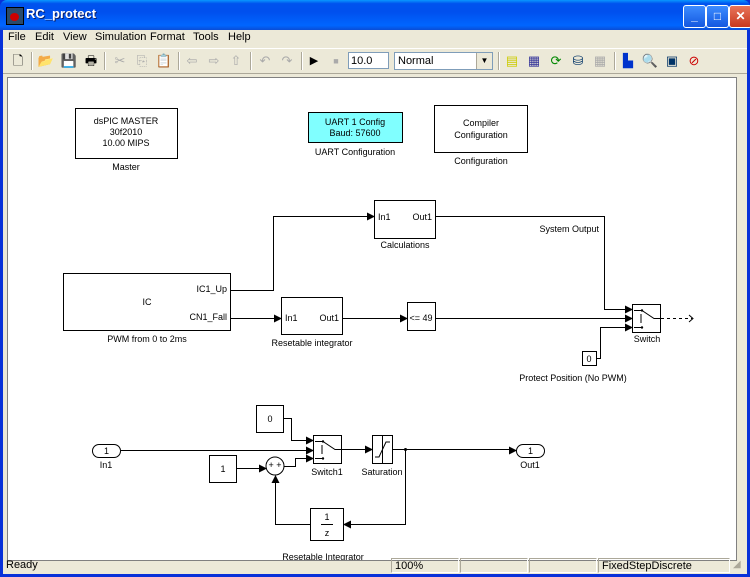 This screenshot has width=750, height=577. What do you see at coordinates (211, 289) in the screenshot?
I see `ic-port-ic1up: IC1_Up` at bounding box center [211, 289].